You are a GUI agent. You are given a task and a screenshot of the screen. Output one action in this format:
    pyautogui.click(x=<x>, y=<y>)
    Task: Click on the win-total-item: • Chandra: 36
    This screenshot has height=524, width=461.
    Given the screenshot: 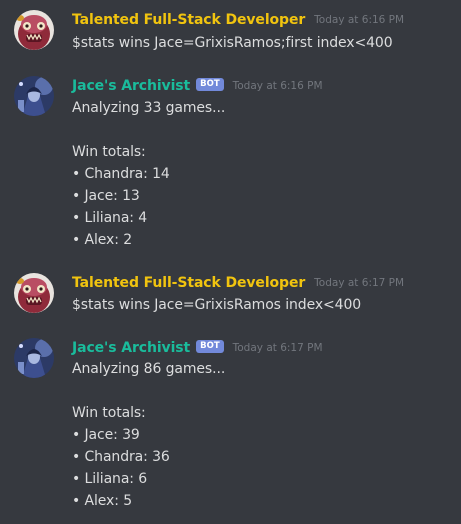 What is the action you would take?
    pyautogui.click(x=121, y=457)
    